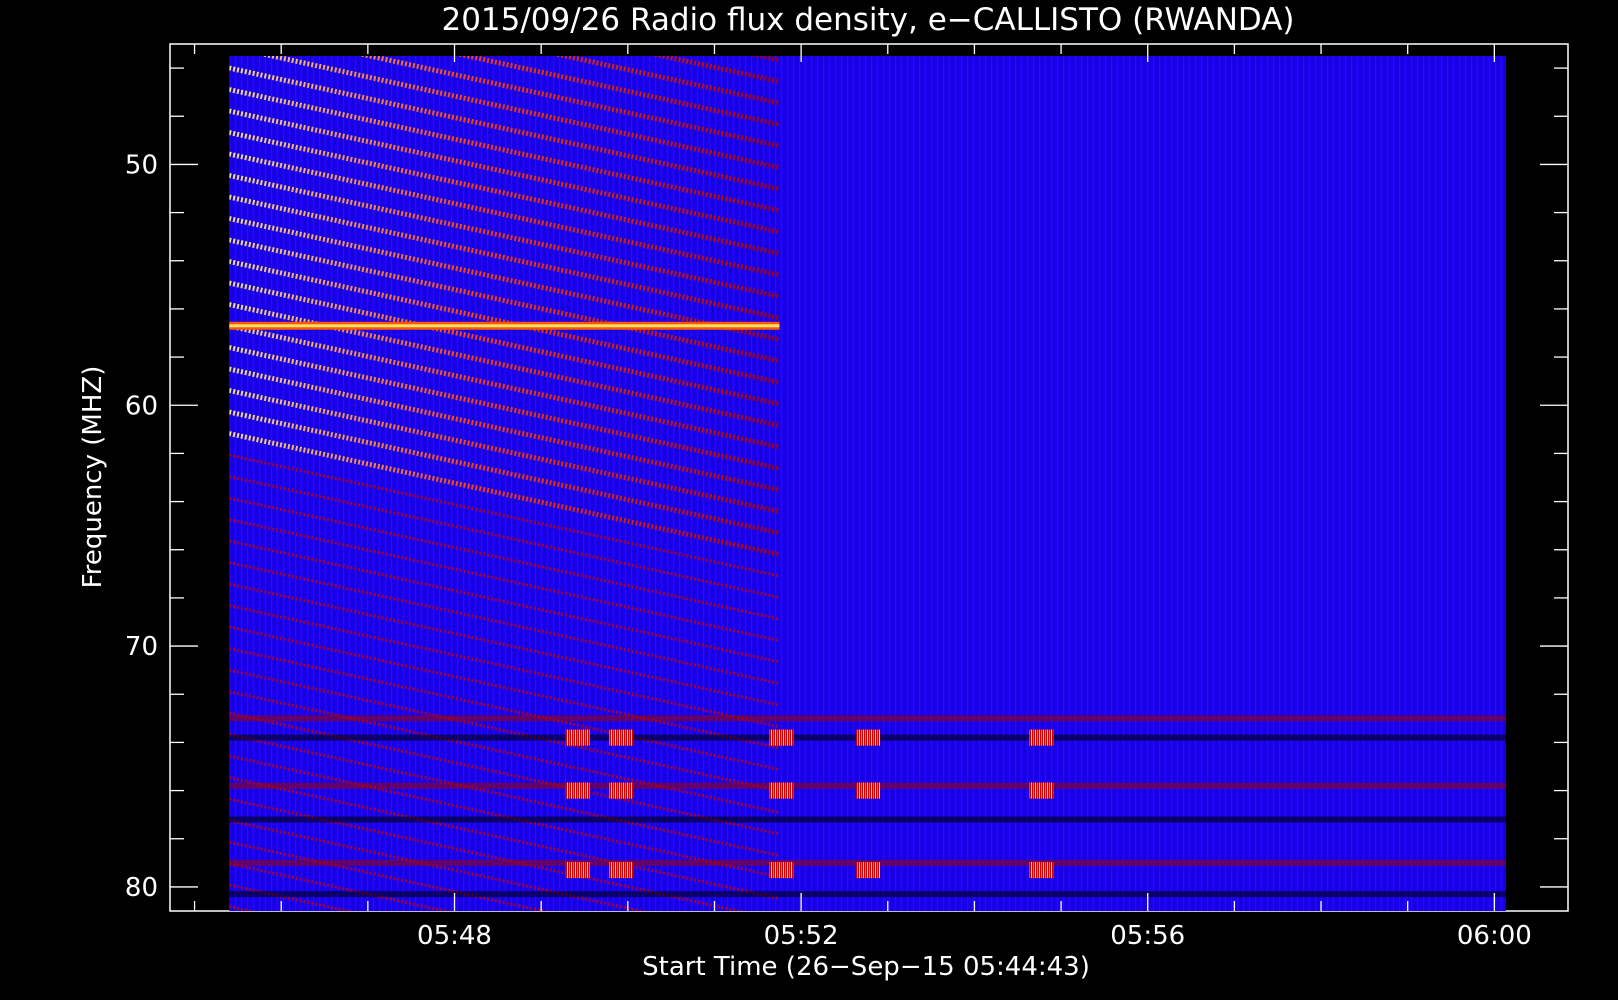  I want to click on y-axis-label: Frequency (MHZ), so click(93, 477).